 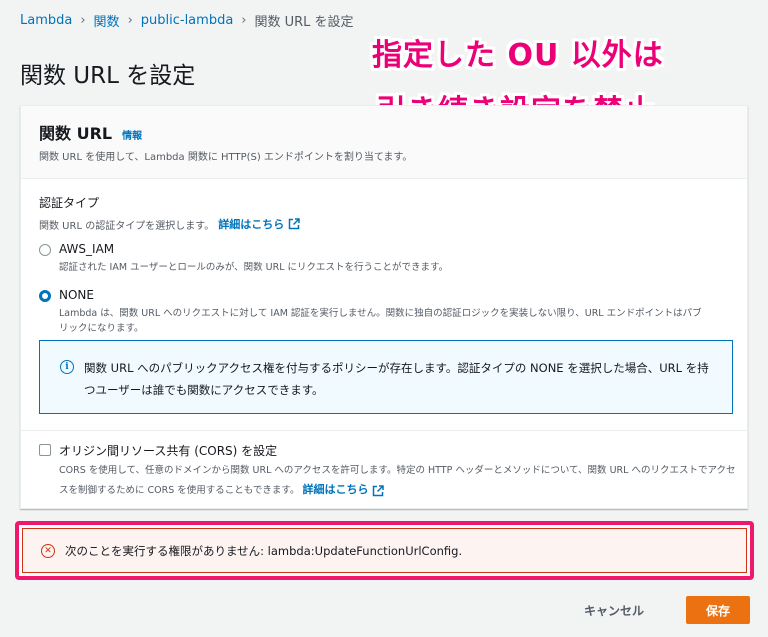 I want to click on radio-none-label: NONE, so click(x=76, y=295).